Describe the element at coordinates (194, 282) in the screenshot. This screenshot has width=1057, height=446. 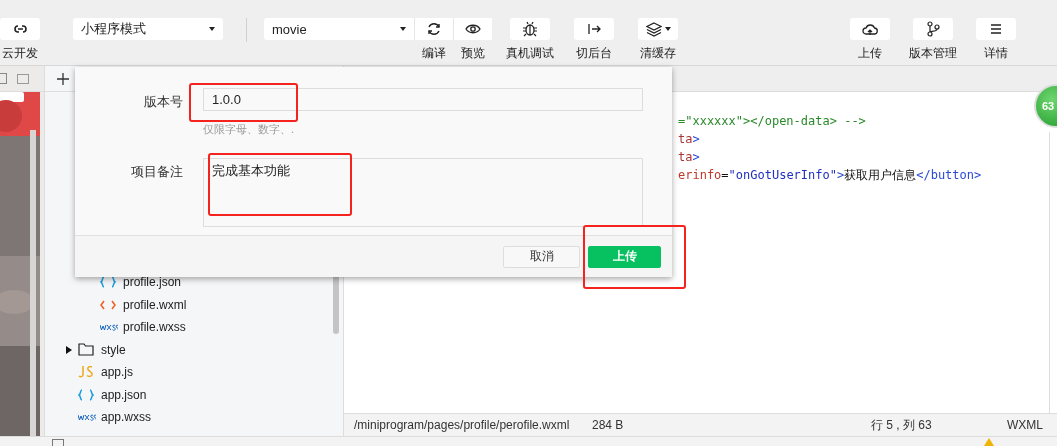
I see `tree-item: profile.json` at that location.